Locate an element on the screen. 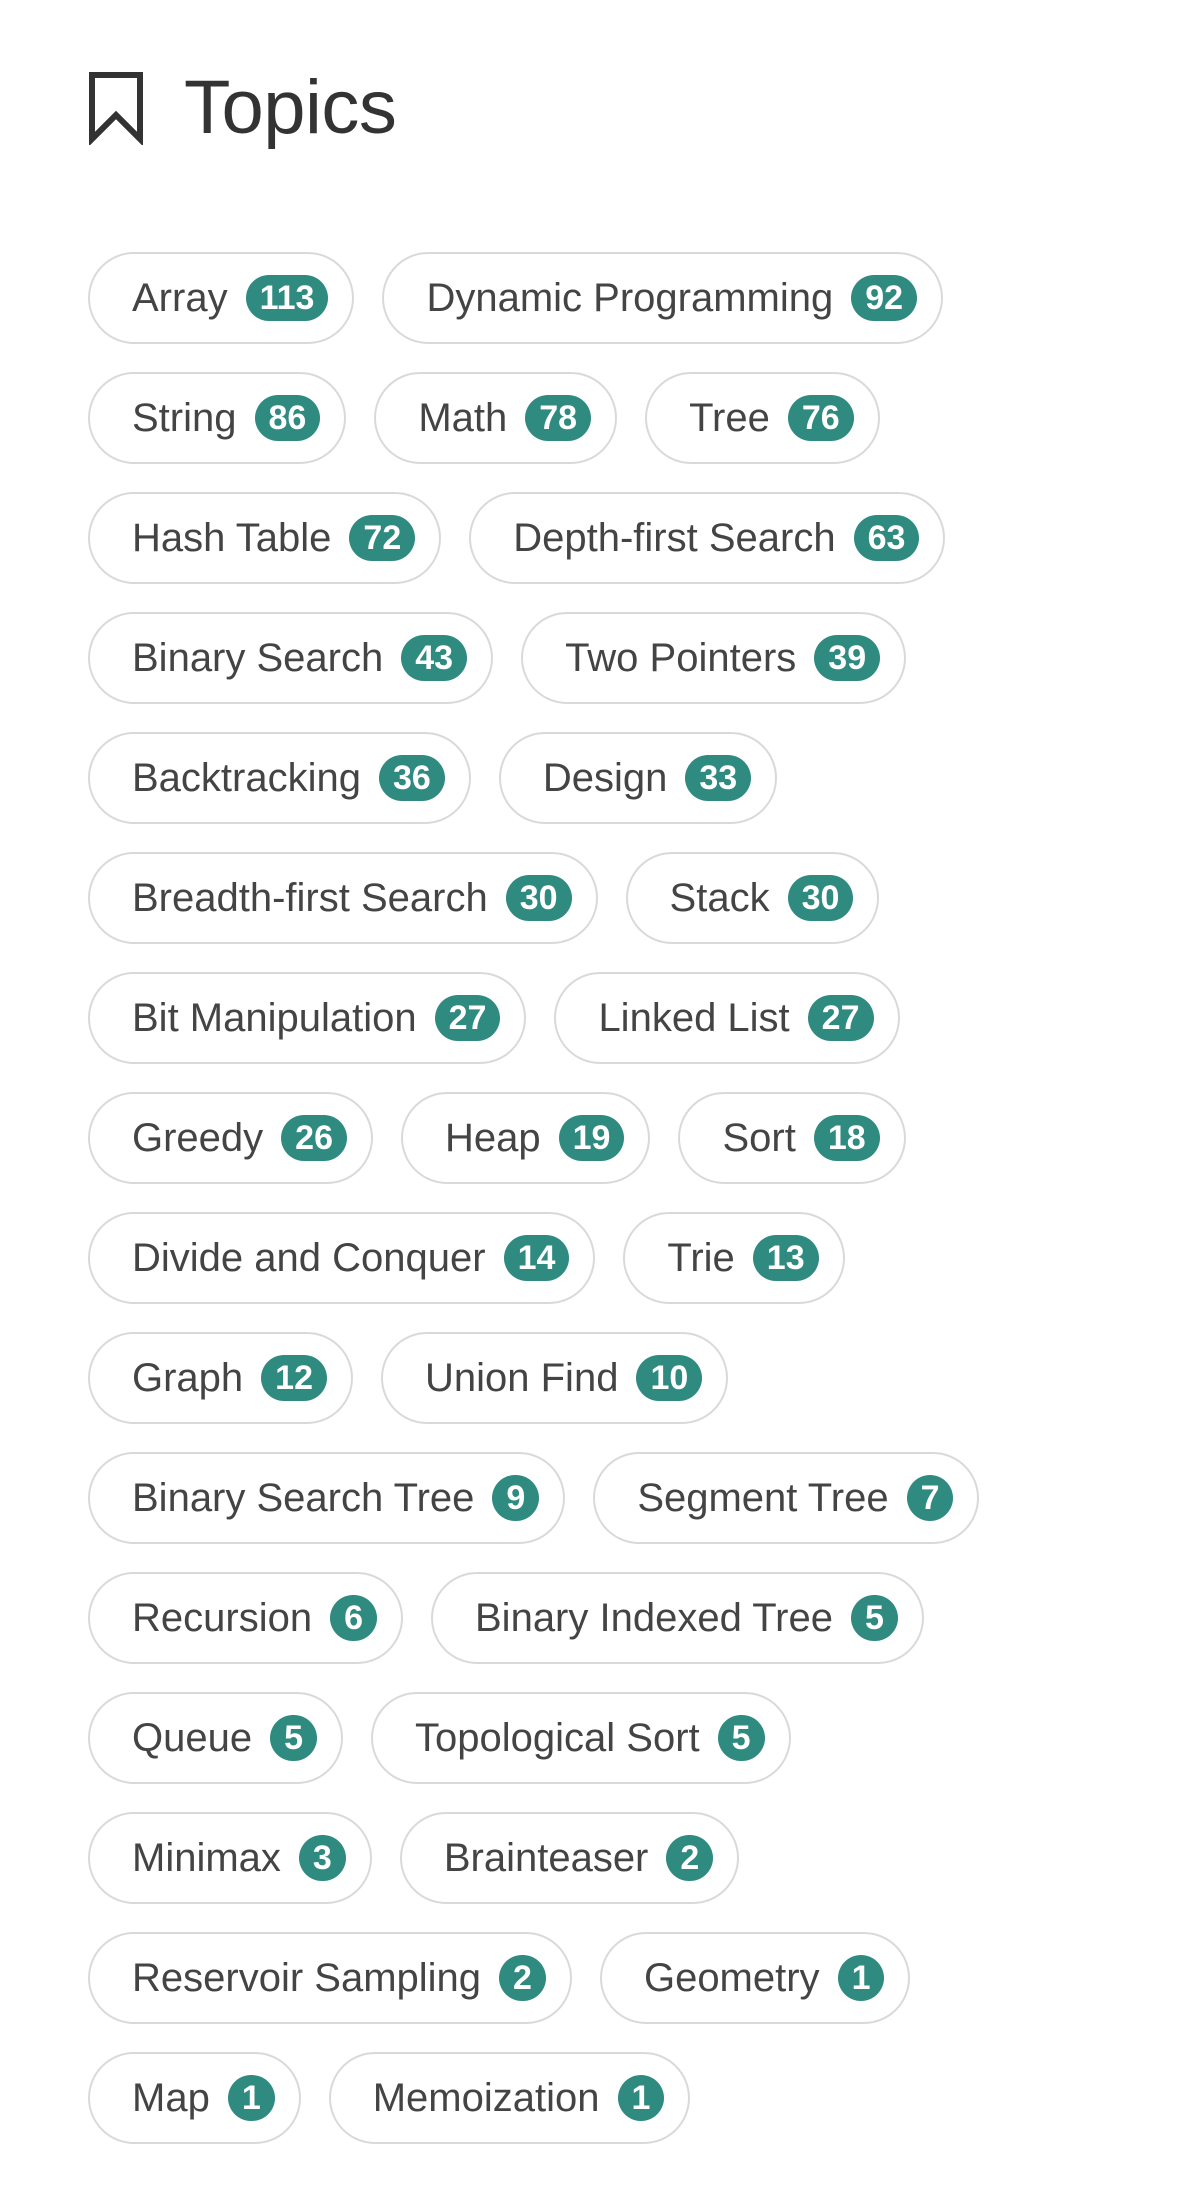  topic-tag-reservoir-sampling: Reservoir Sampling 2 is located at coordinates (330, 1978).